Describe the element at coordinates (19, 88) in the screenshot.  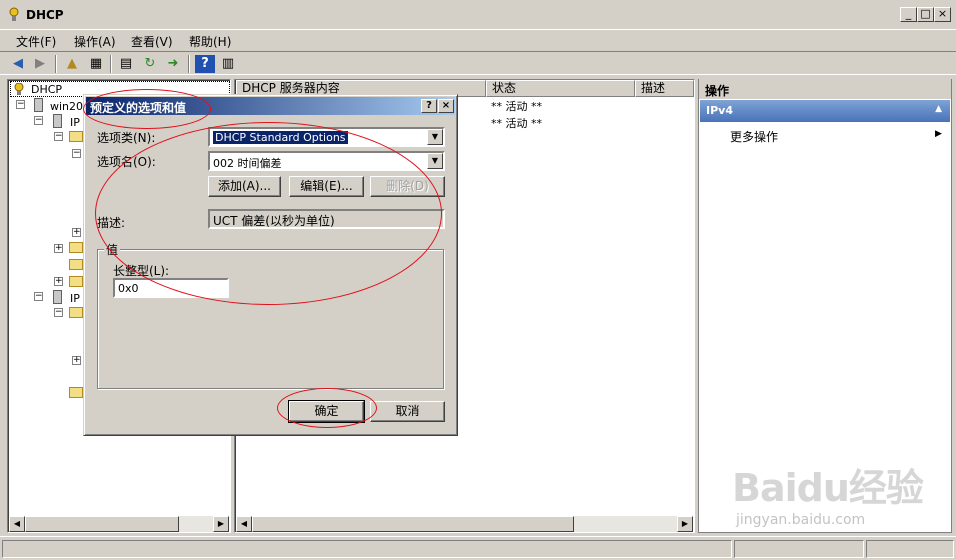
I see `dhcp-root-icon` at that location.